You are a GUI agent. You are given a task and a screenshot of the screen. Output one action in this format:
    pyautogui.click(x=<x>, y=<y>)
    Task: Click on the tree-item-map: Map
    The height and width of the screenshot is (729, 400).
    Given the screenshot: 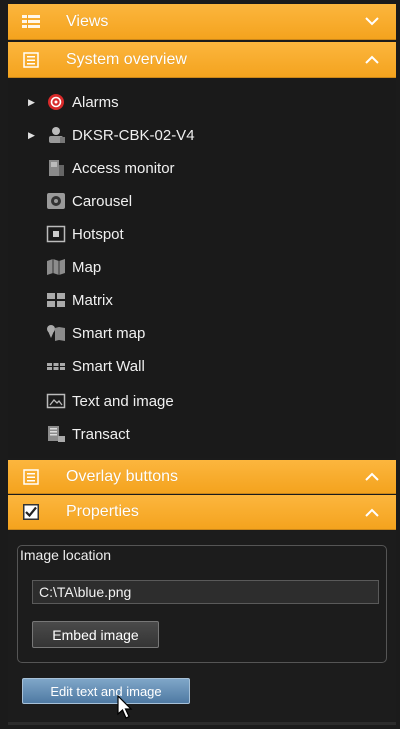 What is the action you would take?
    pyautogui.click(x=73, y=267)
    